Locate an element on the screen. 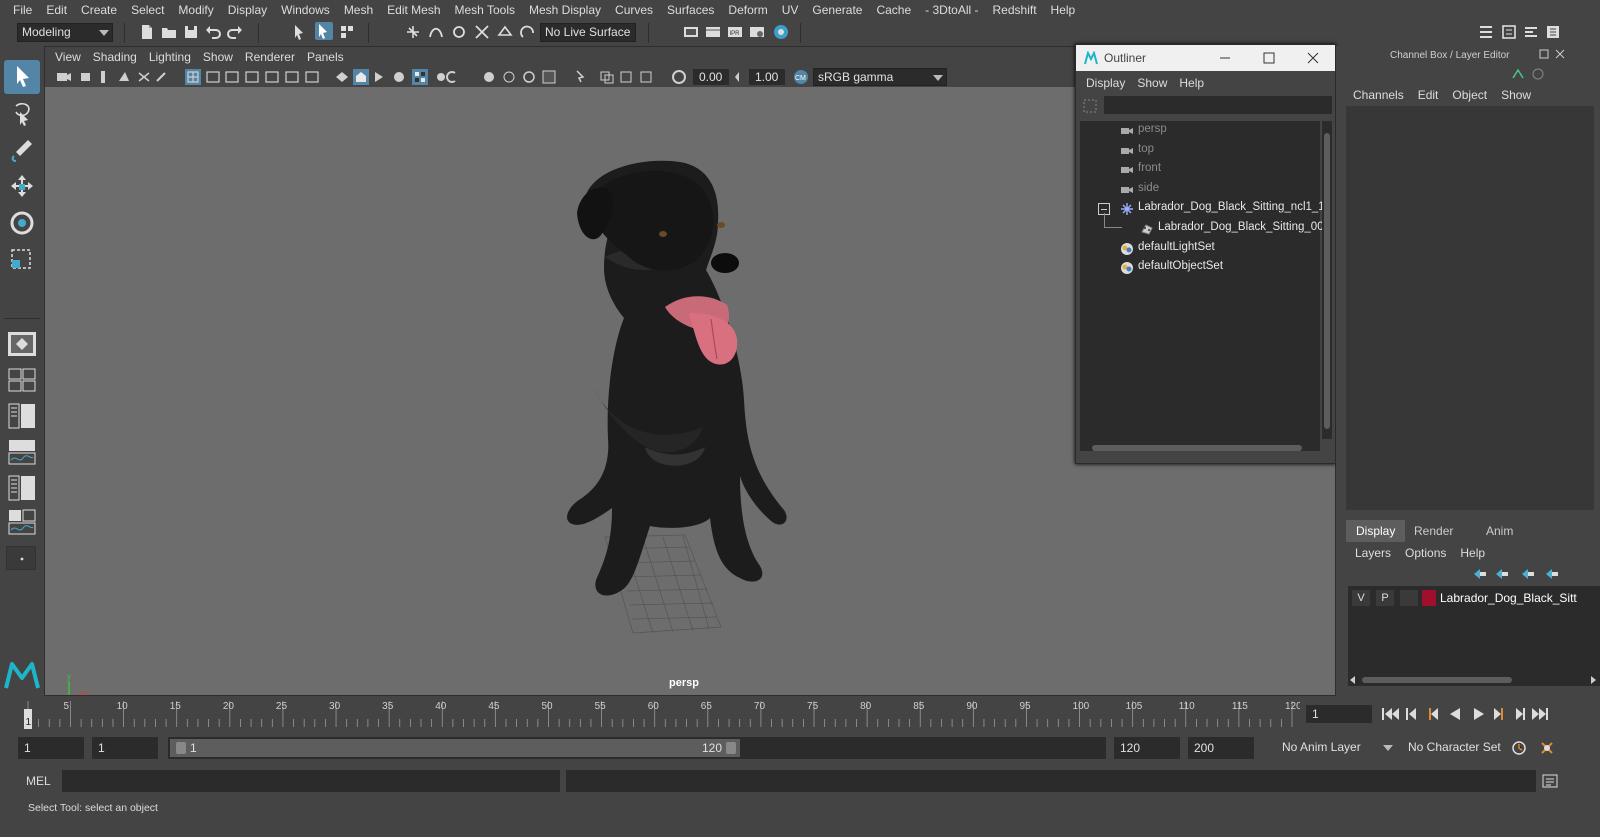  menu-edit: Edit is located at coordinates (56, 10).